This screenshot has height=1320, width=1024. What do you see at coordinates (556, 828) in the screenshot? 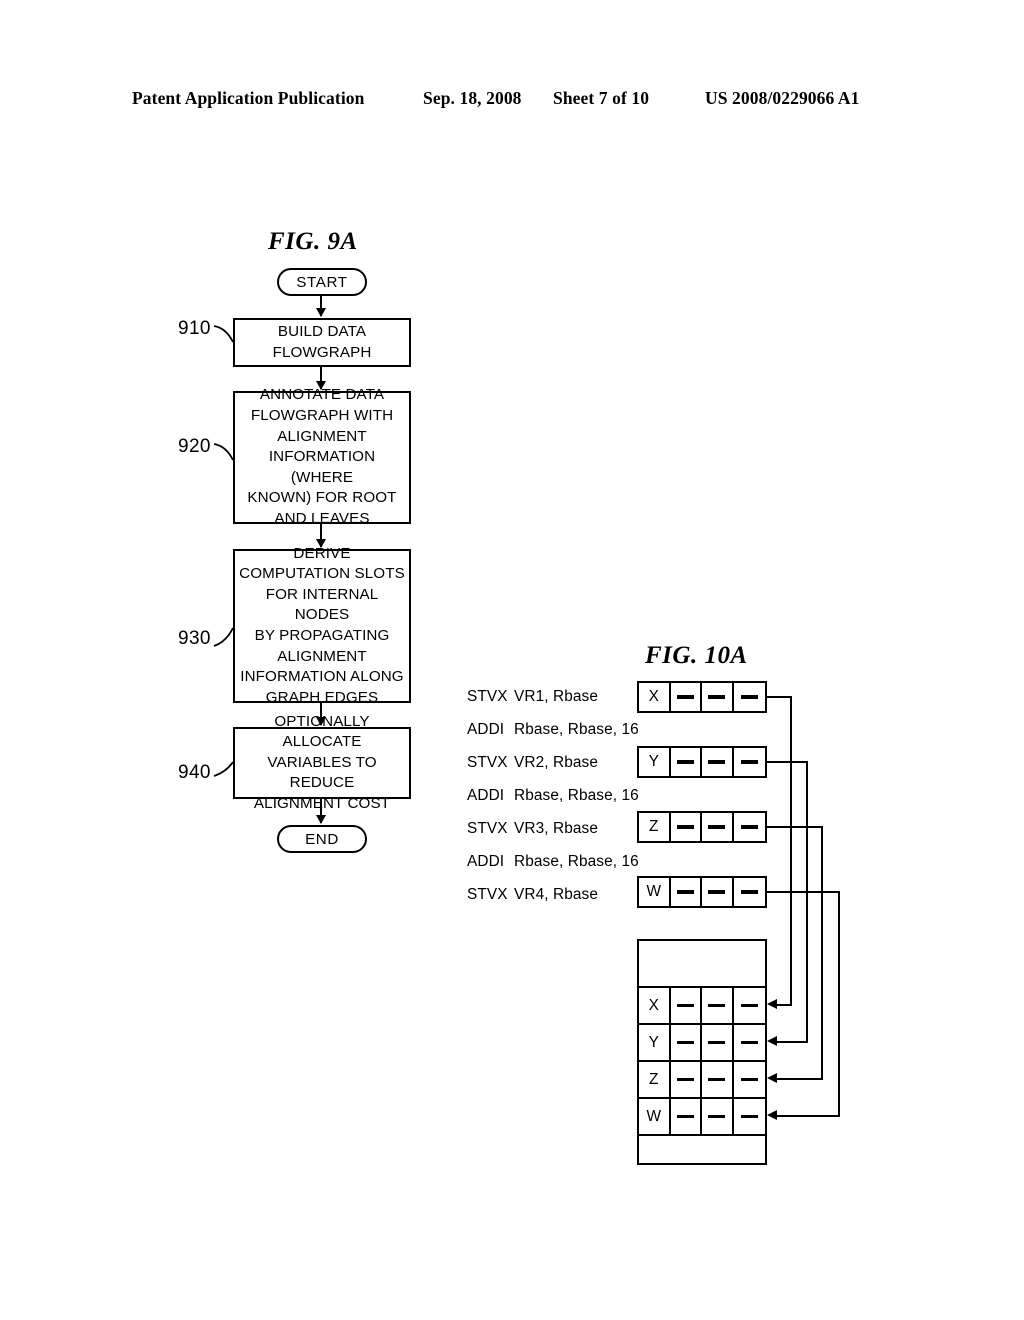
I see `instruction-operand: VR3, Rbase` at bounding box center [556, 828].